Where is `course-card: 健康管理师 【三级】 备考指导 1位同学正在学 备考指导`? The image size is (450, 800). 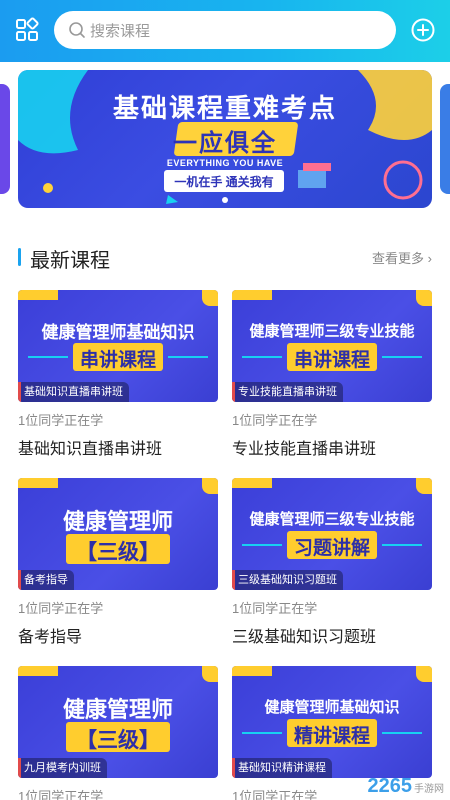
course-card: 健康管理师 【三级】 备考指导 1位同学正在学 备考指导 is located at coordinates (118, 562).